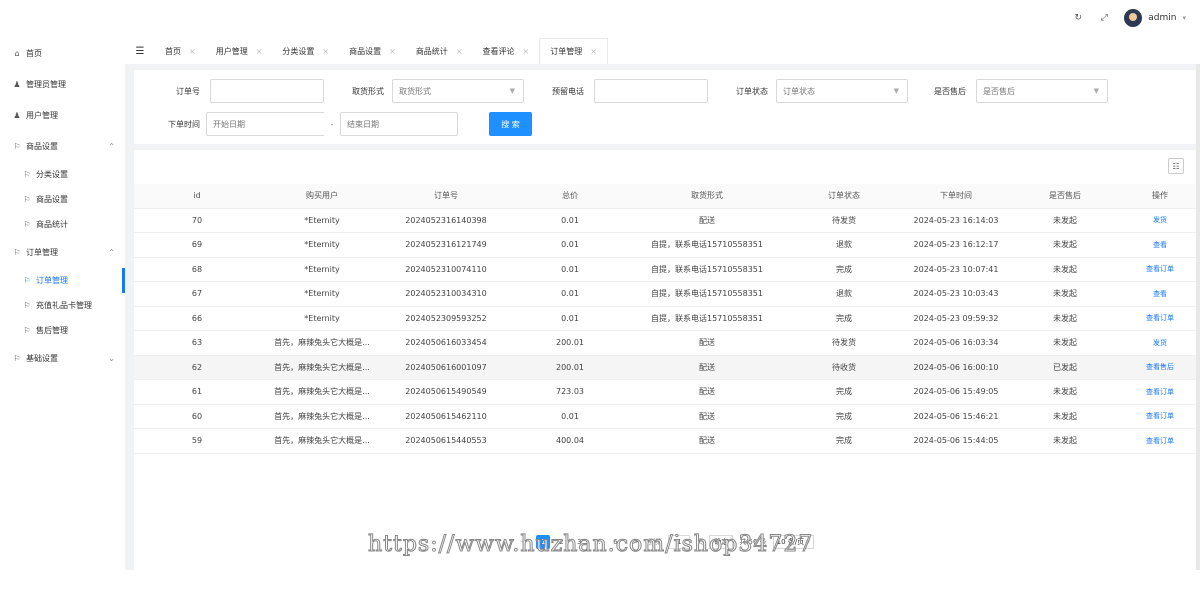  I want to click on sidebar-item-11: ⚐ 基础设置 ⌄, so click(62, 358).